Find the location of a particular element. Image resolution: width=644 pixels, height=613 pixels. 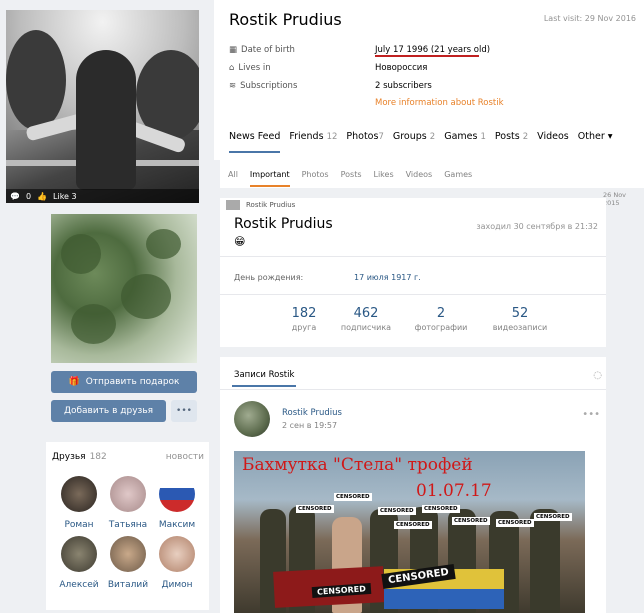

tab-games: Games 1 is located at coordinates (465, 142).